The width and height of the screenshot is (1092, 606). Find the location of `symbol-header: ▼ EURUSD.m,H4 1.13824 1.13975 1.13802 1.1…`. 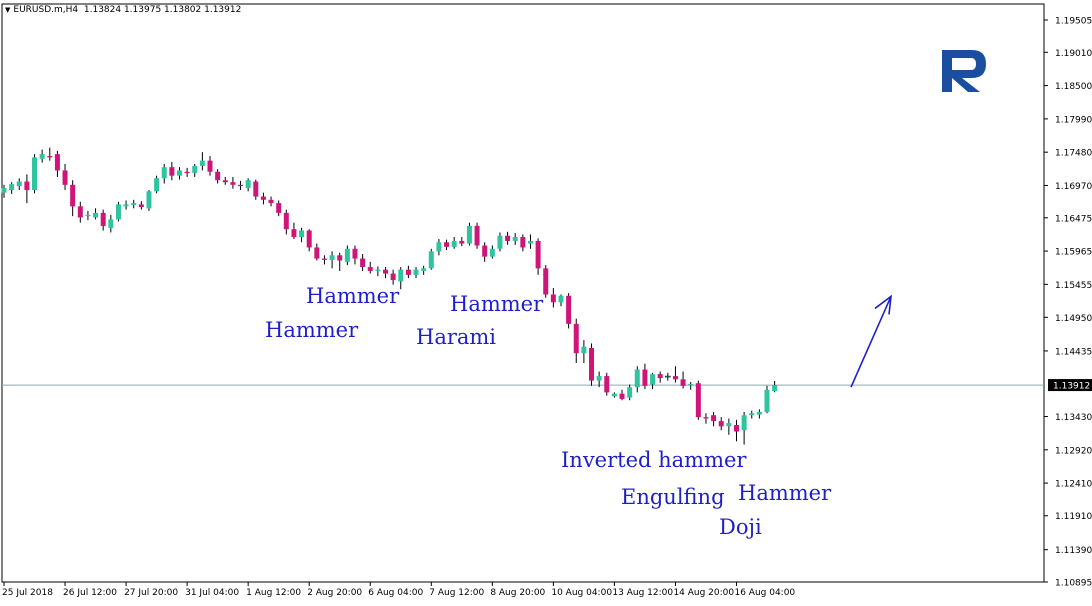

symbol-header: ▼ EURUSD.m,H4 1.13824 1.13975 1.13802 1.1… is located at coordinates (123, 10).